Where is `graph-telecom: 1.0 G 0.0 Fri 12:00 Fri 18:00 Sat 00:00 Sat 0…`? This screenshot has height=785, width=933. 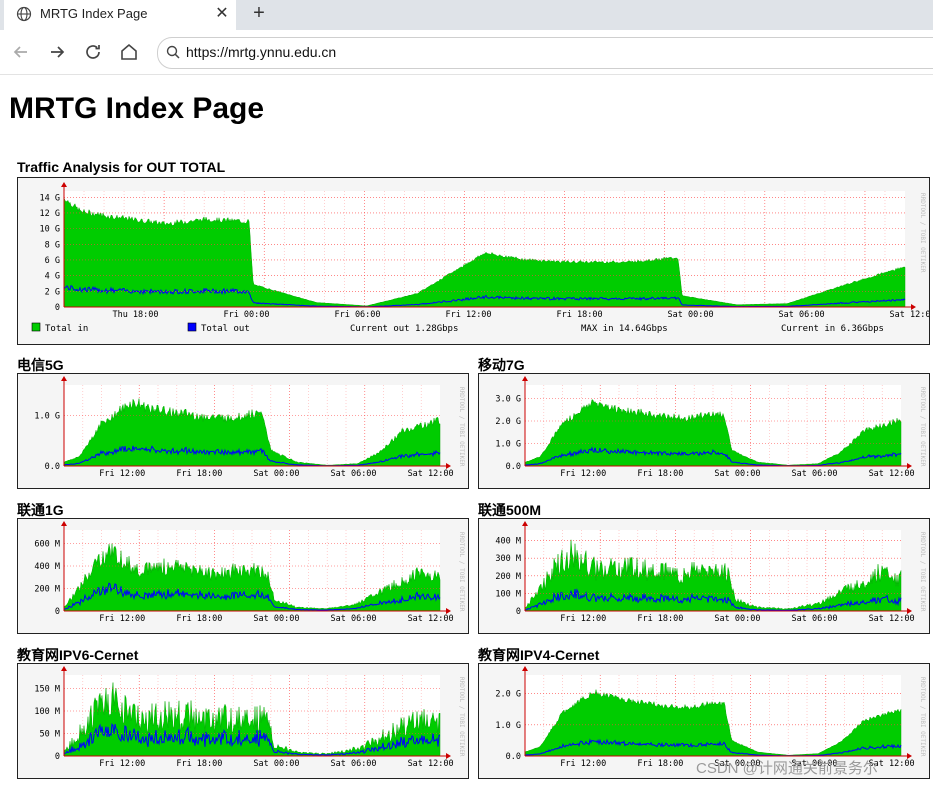 graph-telecom: 1.0 G 0.0 Fri 12:00 Fri 18:00 Sat 00:00 Sat 0… is located at coordinates (243, 431).